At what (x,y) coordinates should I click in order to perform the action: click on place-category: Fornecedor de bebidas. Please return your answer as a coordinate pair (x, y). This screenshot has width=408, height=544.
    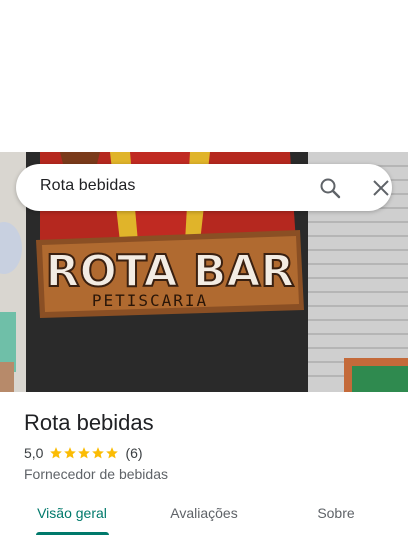
    Looking at the image, I should click on (96, 474).